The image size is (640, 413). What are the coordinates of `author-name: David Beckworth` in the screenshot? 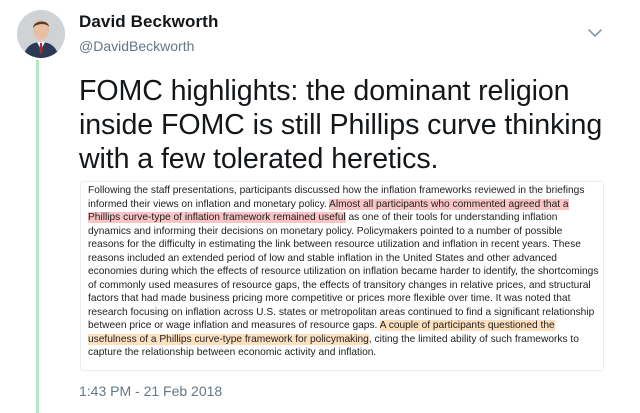 It's located at (148, 22).